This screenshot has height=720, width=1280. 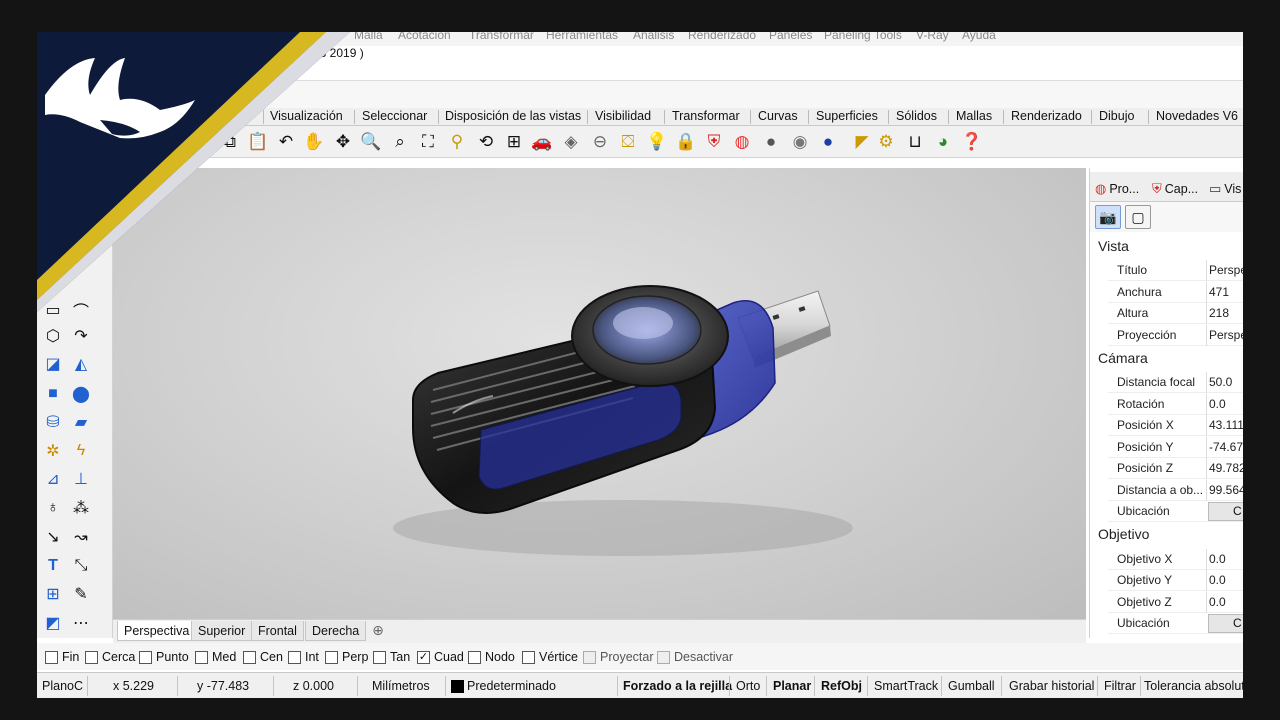 I want to click on light-bulb-icon: 💡, so click(x=657, y=141).